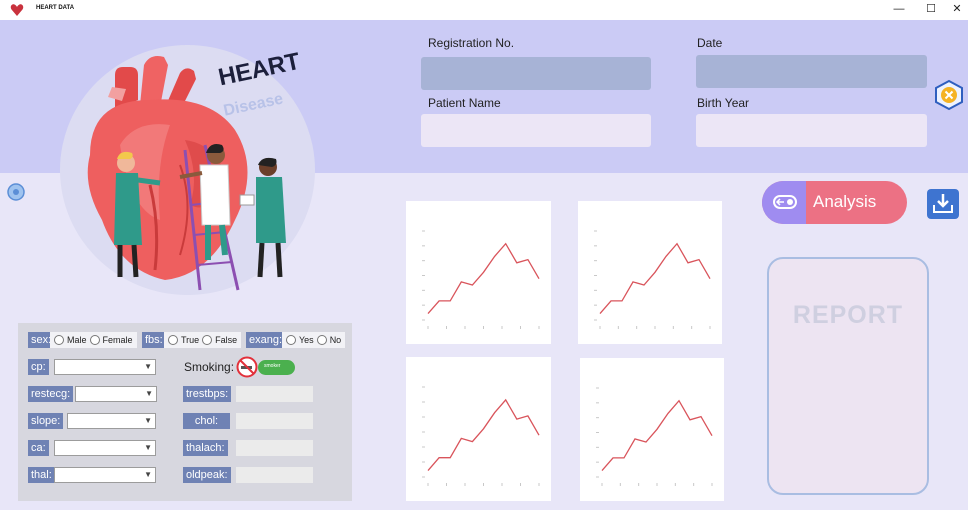  I want to click on analysis-button-label: Analysis, so click(845, 201).